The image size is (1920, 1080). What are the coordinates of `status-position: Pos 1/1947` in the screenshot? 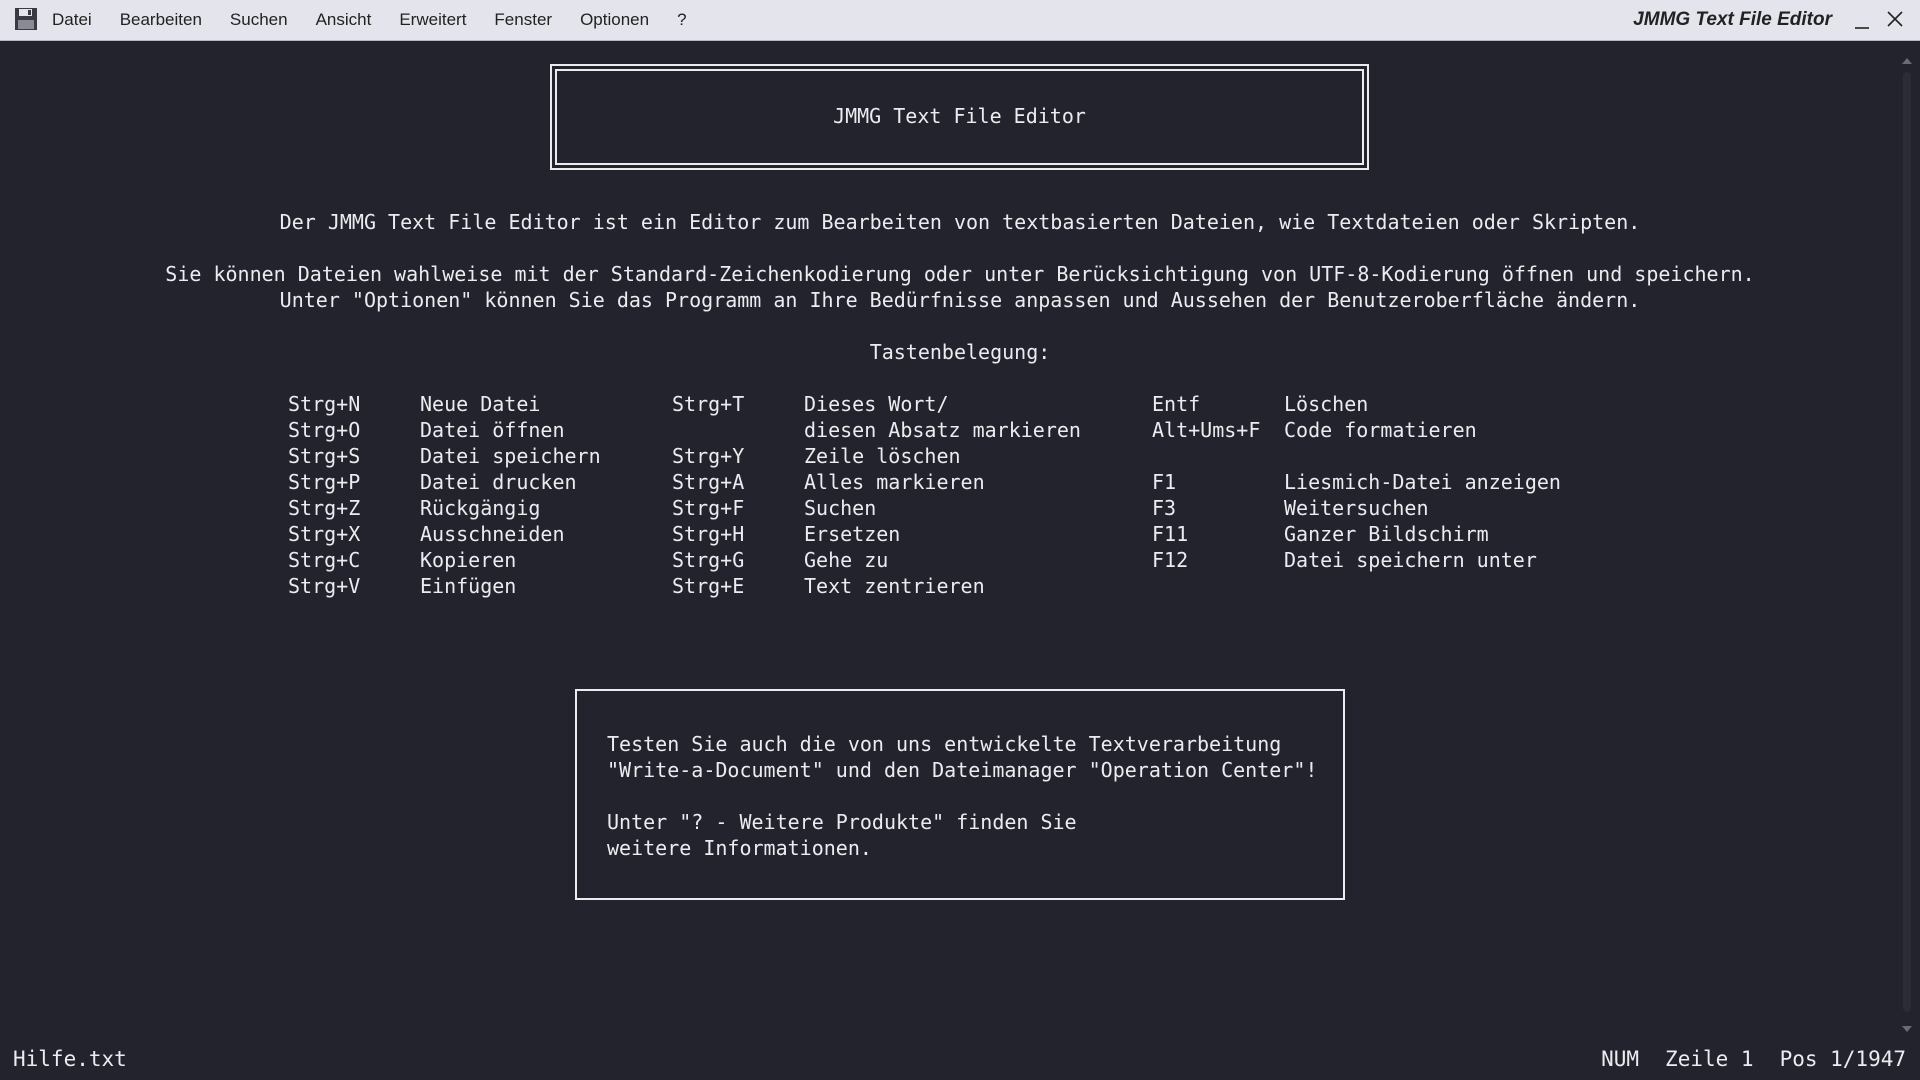 It's located at (1842, 1059).